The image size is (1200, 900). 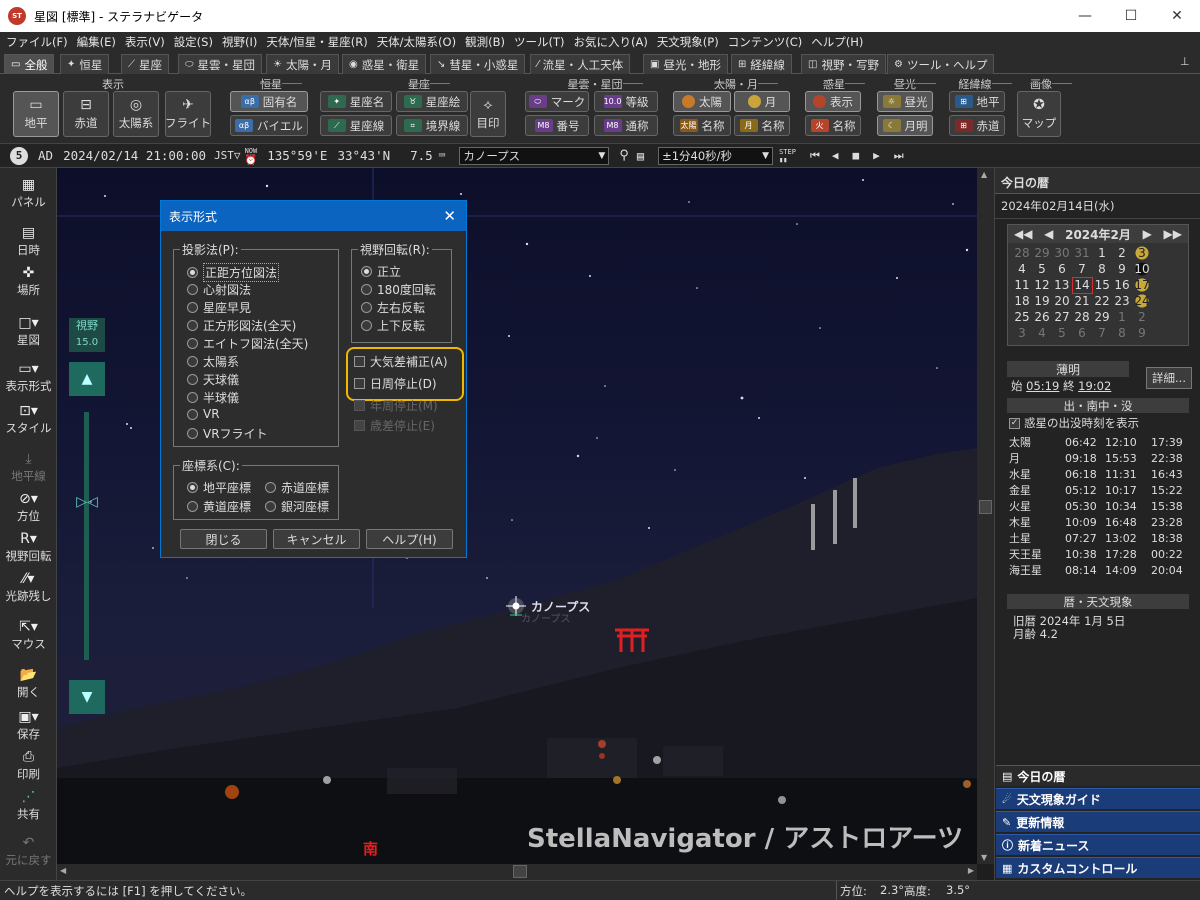 What do you see at coordinates (985, 516) in the screenshot?
I see `vertical-scrollbar: ▲ ▼` at bounding box center [985, 516].